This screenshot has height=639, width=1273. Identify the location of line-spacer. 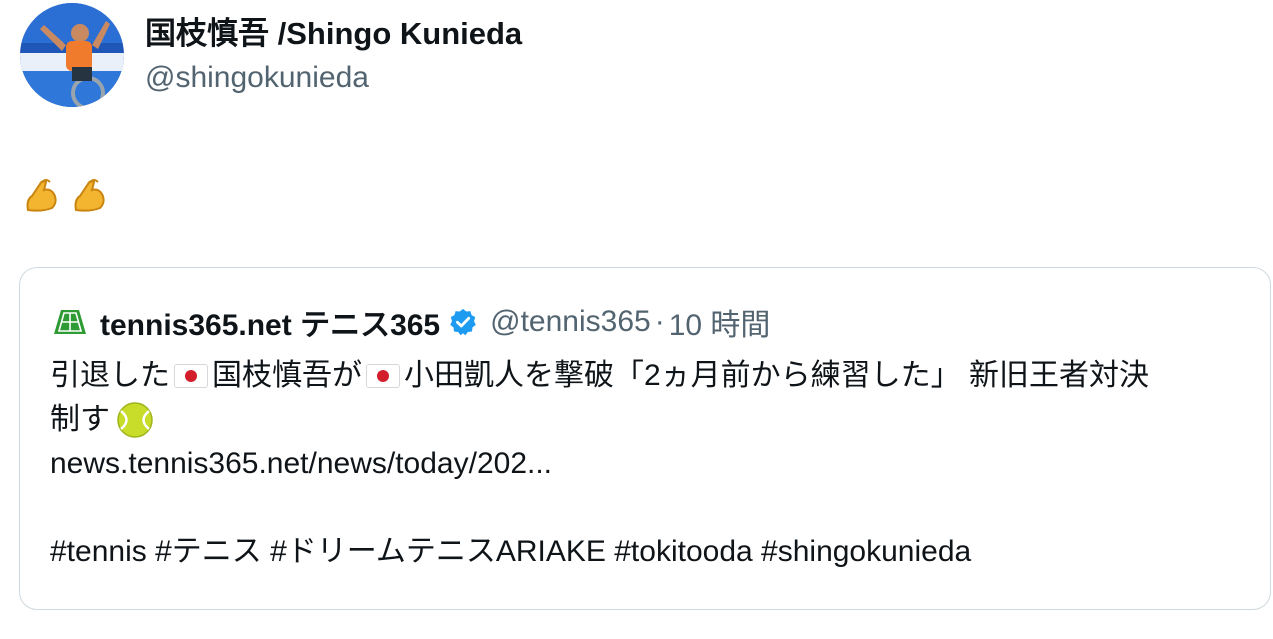
(645, 508).